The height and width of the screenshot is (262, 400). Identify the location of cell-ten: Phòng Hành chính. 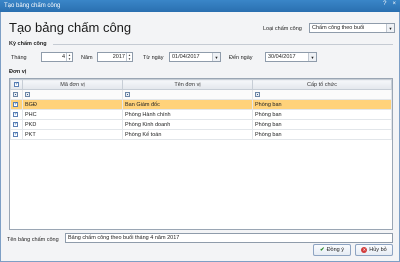
(187, 114).